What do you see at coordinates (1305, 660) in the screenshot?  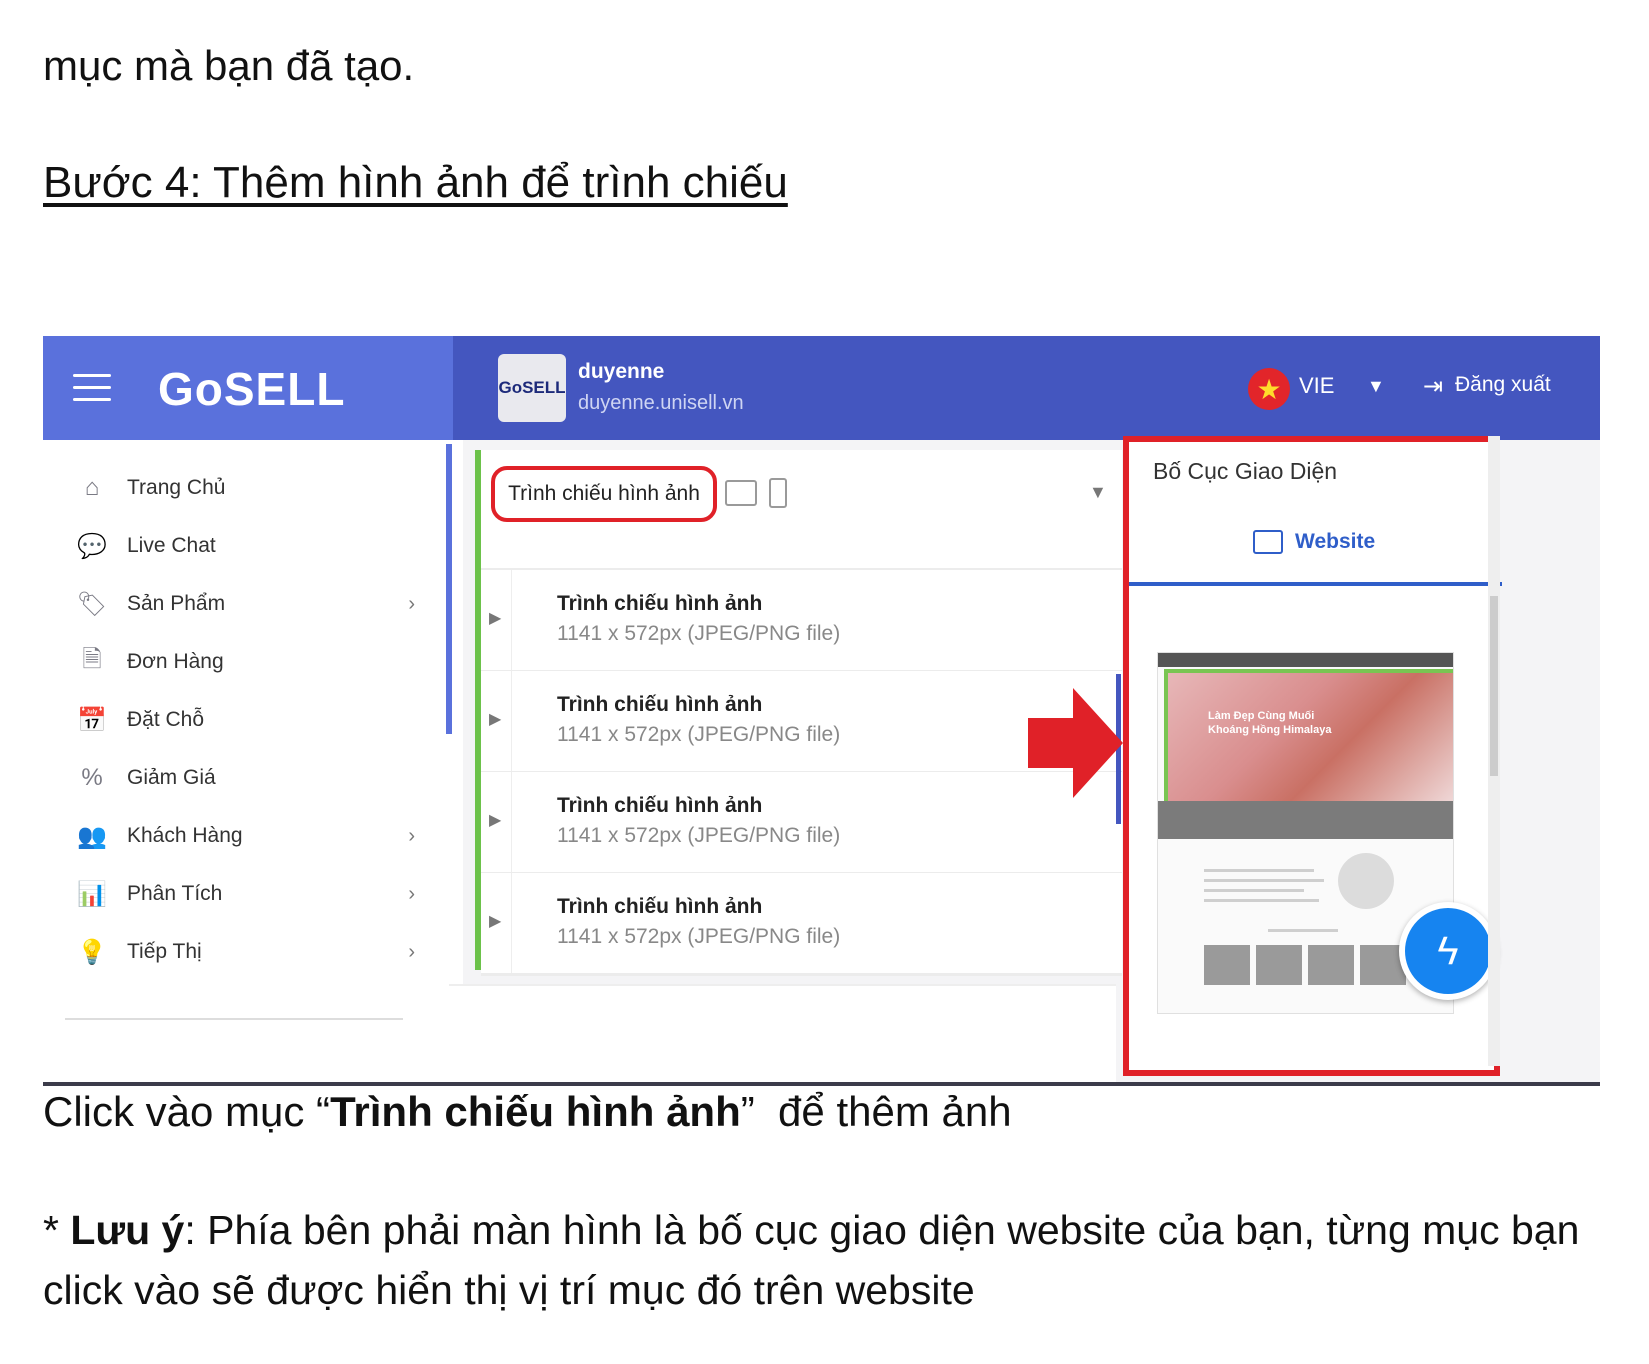 I see `preview-navbar` at bounding box center [1305, 660].